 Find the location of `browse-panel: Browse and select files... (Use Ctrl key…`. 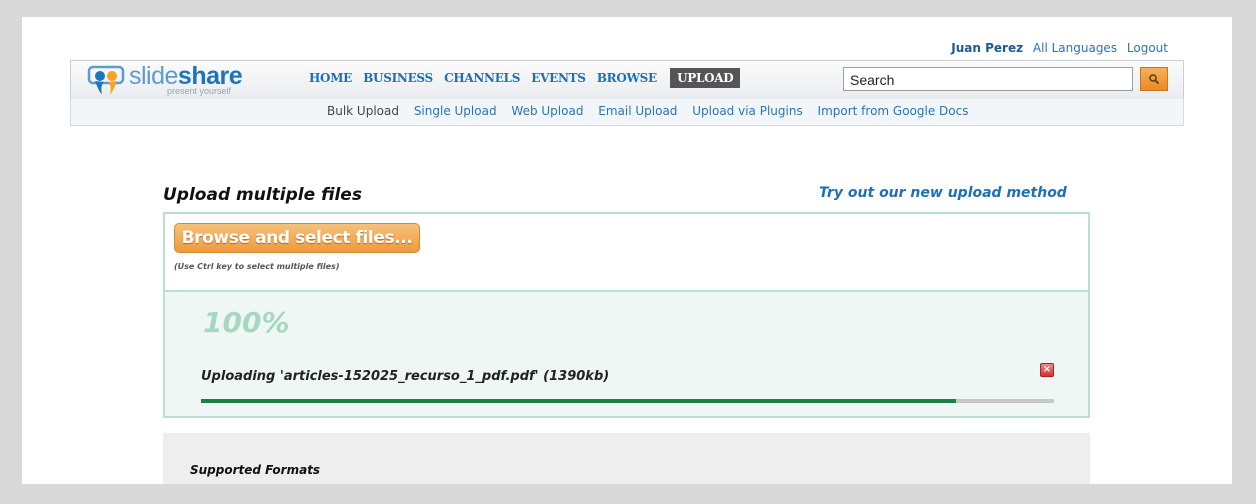

browse-panel: Browse and select files... (Use Ctrl key… is located at coordinates (626, 251).